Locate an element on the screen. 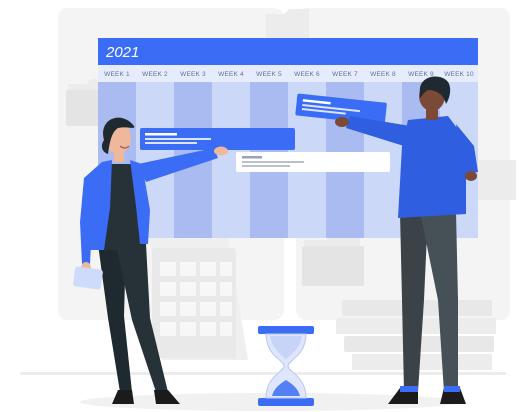  week-label: WEEK 2 is located at coordinates (155, 74).